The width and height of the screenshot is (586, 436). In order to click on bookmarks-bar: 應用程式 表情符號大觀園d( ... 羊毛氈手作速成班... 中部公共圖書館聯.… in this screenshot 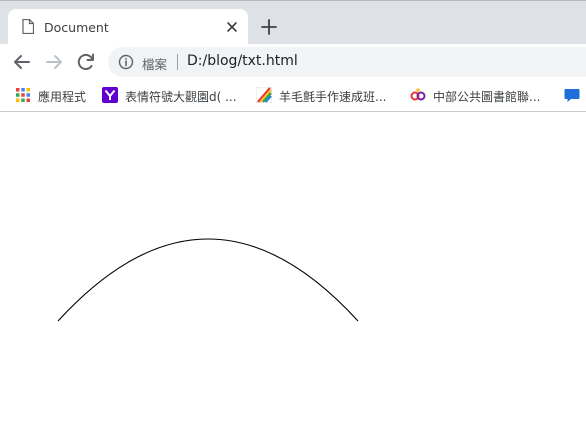, I will do `click(293, 96)`.